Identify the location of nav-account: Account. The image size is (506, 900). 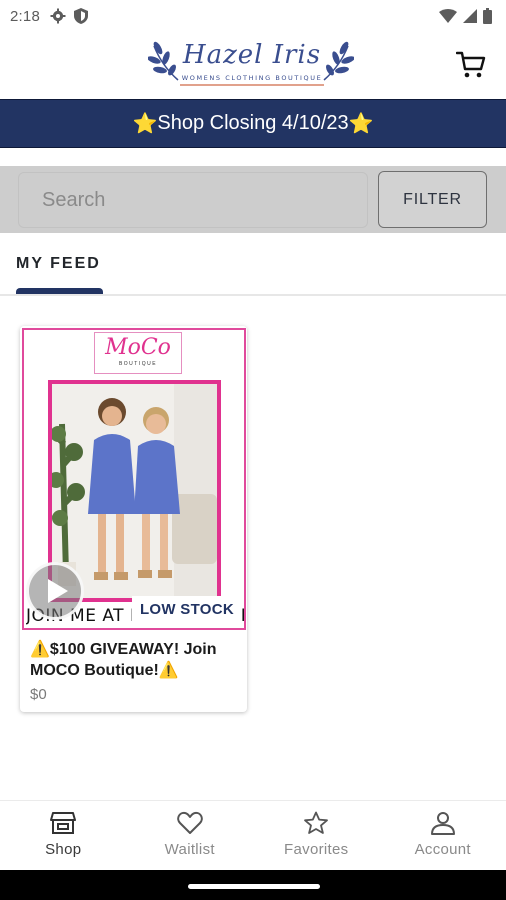
(443, 835).